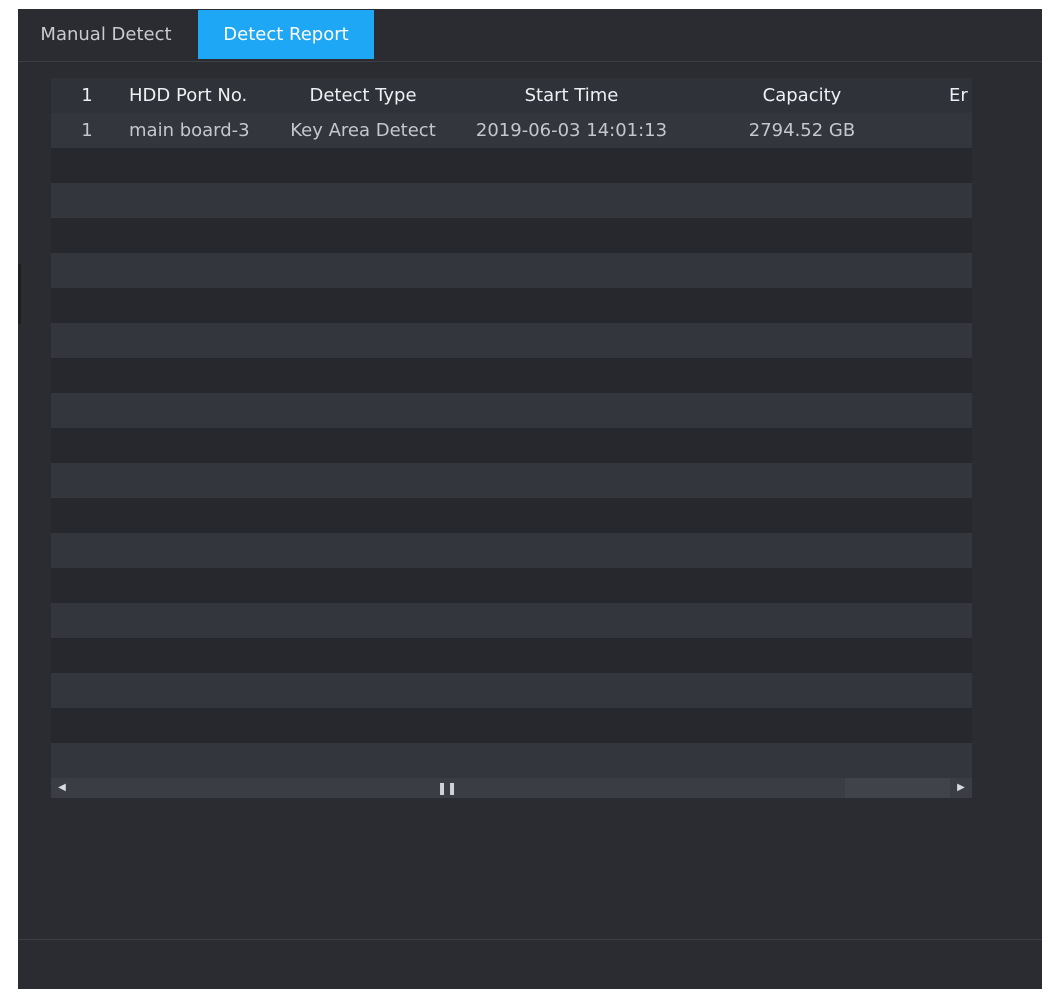 The image size is (1048, 995). What do you see at coordinates (960, 95) in the screenshot?
I see `column-header-error: Er` at bounding box center [960, 95].